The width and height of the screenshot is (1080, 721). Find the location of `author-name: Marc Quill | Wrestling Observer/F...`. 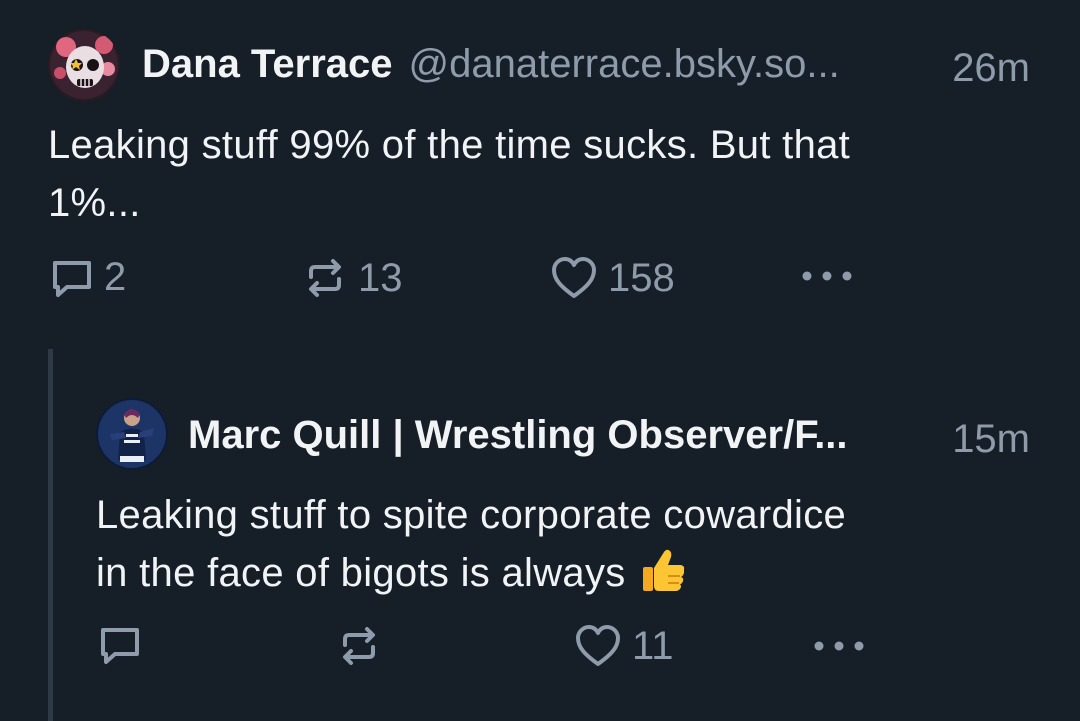

author-name: Marc Quill | Wrestling Observer/F... is located at coordinates (518, 435).